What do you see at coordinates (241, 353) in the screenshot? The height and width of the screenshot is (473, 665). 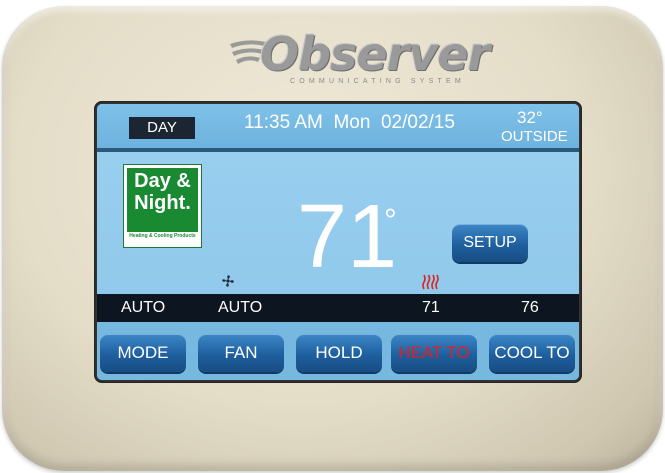 I see `fan-button: FAN` at bounding box center [241, 353].